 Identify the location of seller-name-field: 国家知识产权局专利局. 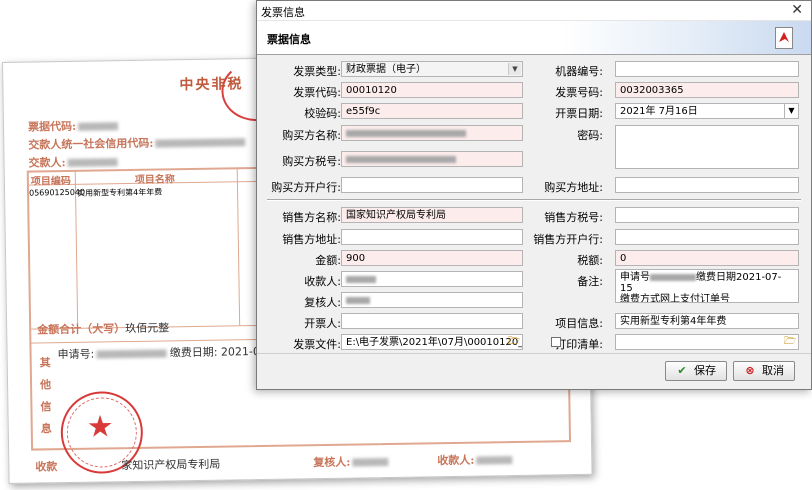
(432, 215).